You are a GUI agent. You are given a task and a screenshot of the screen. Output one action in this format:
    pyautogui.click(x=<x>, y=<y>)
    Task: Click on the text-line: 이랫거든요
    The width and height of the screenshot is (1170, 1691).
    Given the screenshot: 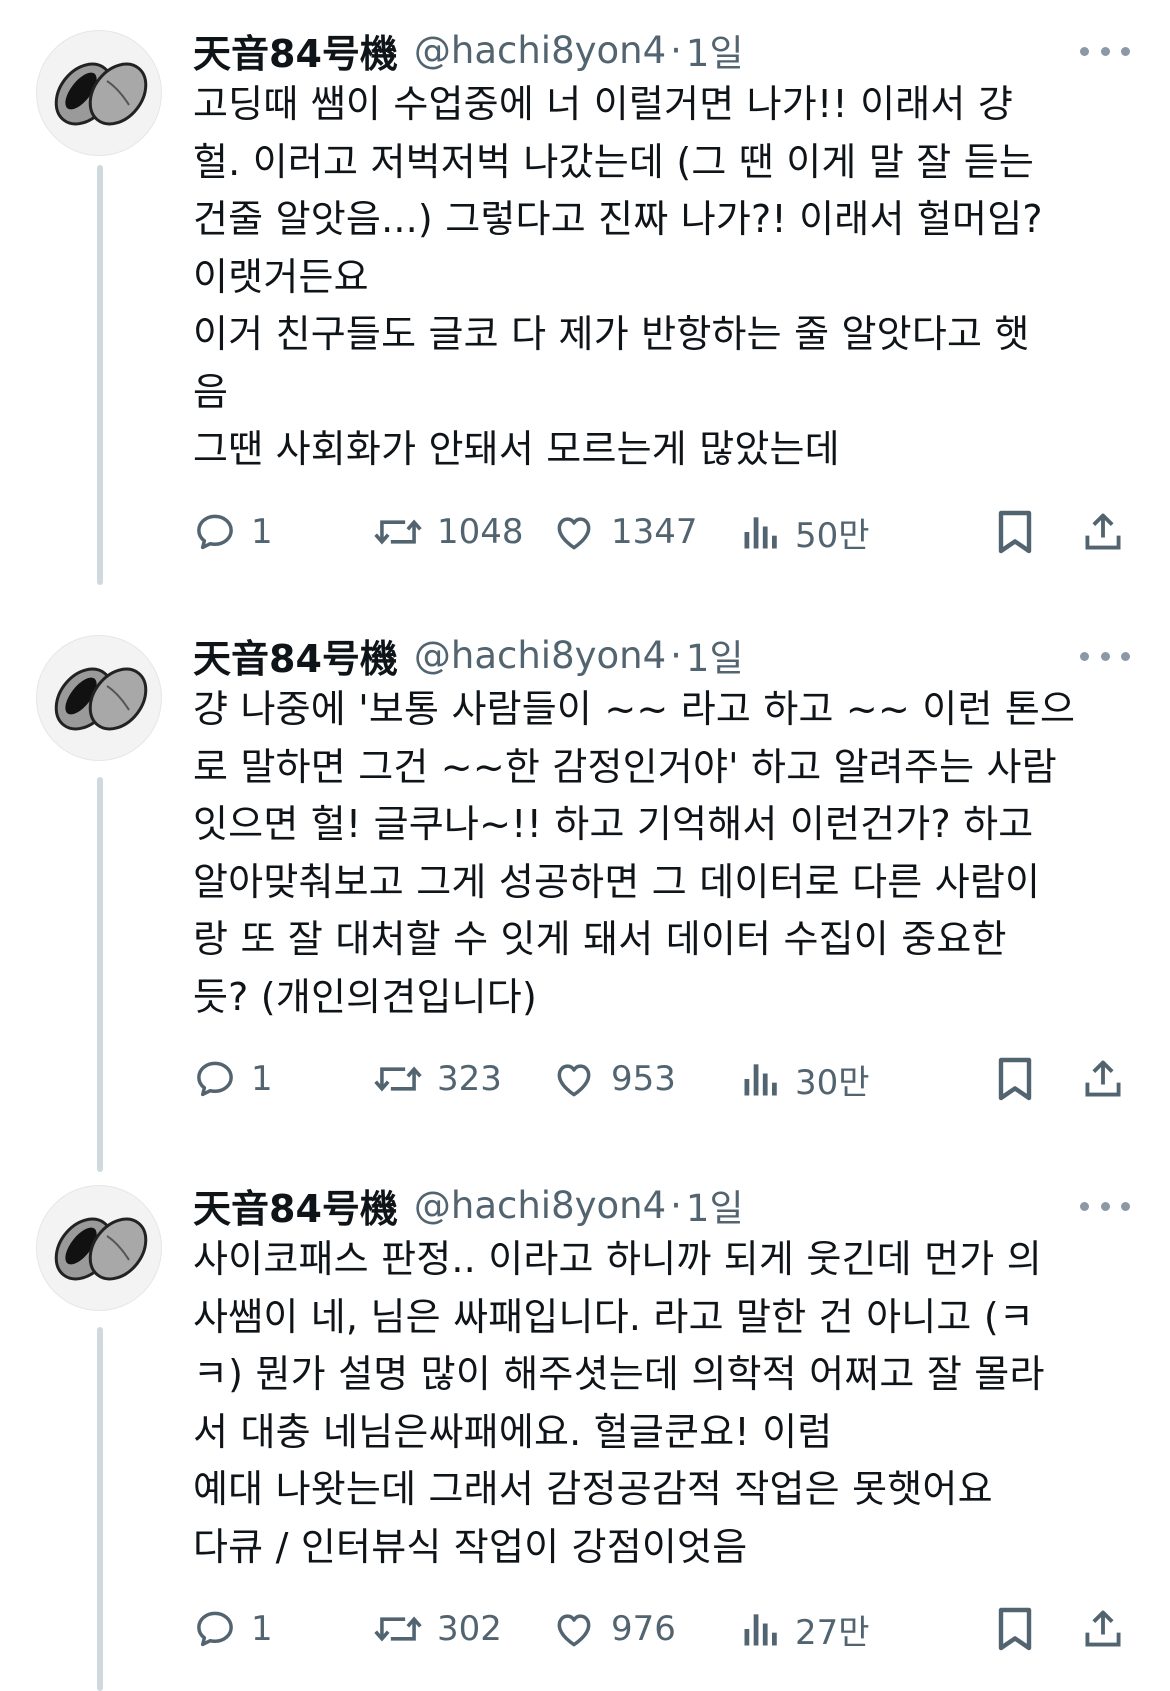 What is the action you would take?
    pyautogui.click(x=281, y=276)
    